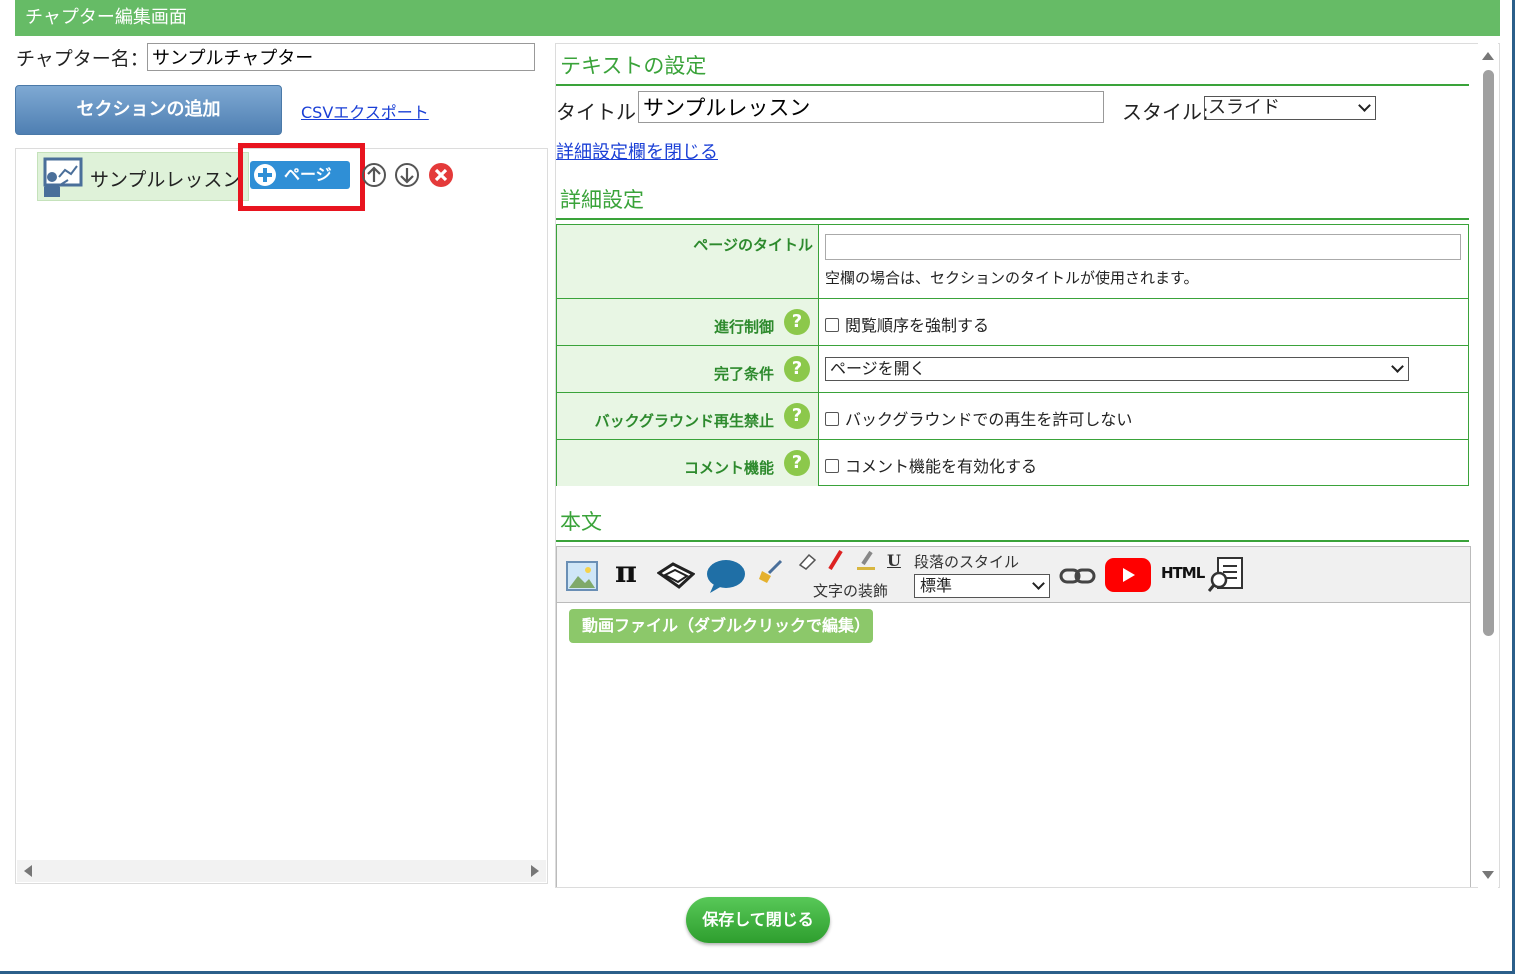  Describe the element at coordinates (967, 562) in the screenshot. I see `paragraph-style-label: 段落のスタイル` at that location.